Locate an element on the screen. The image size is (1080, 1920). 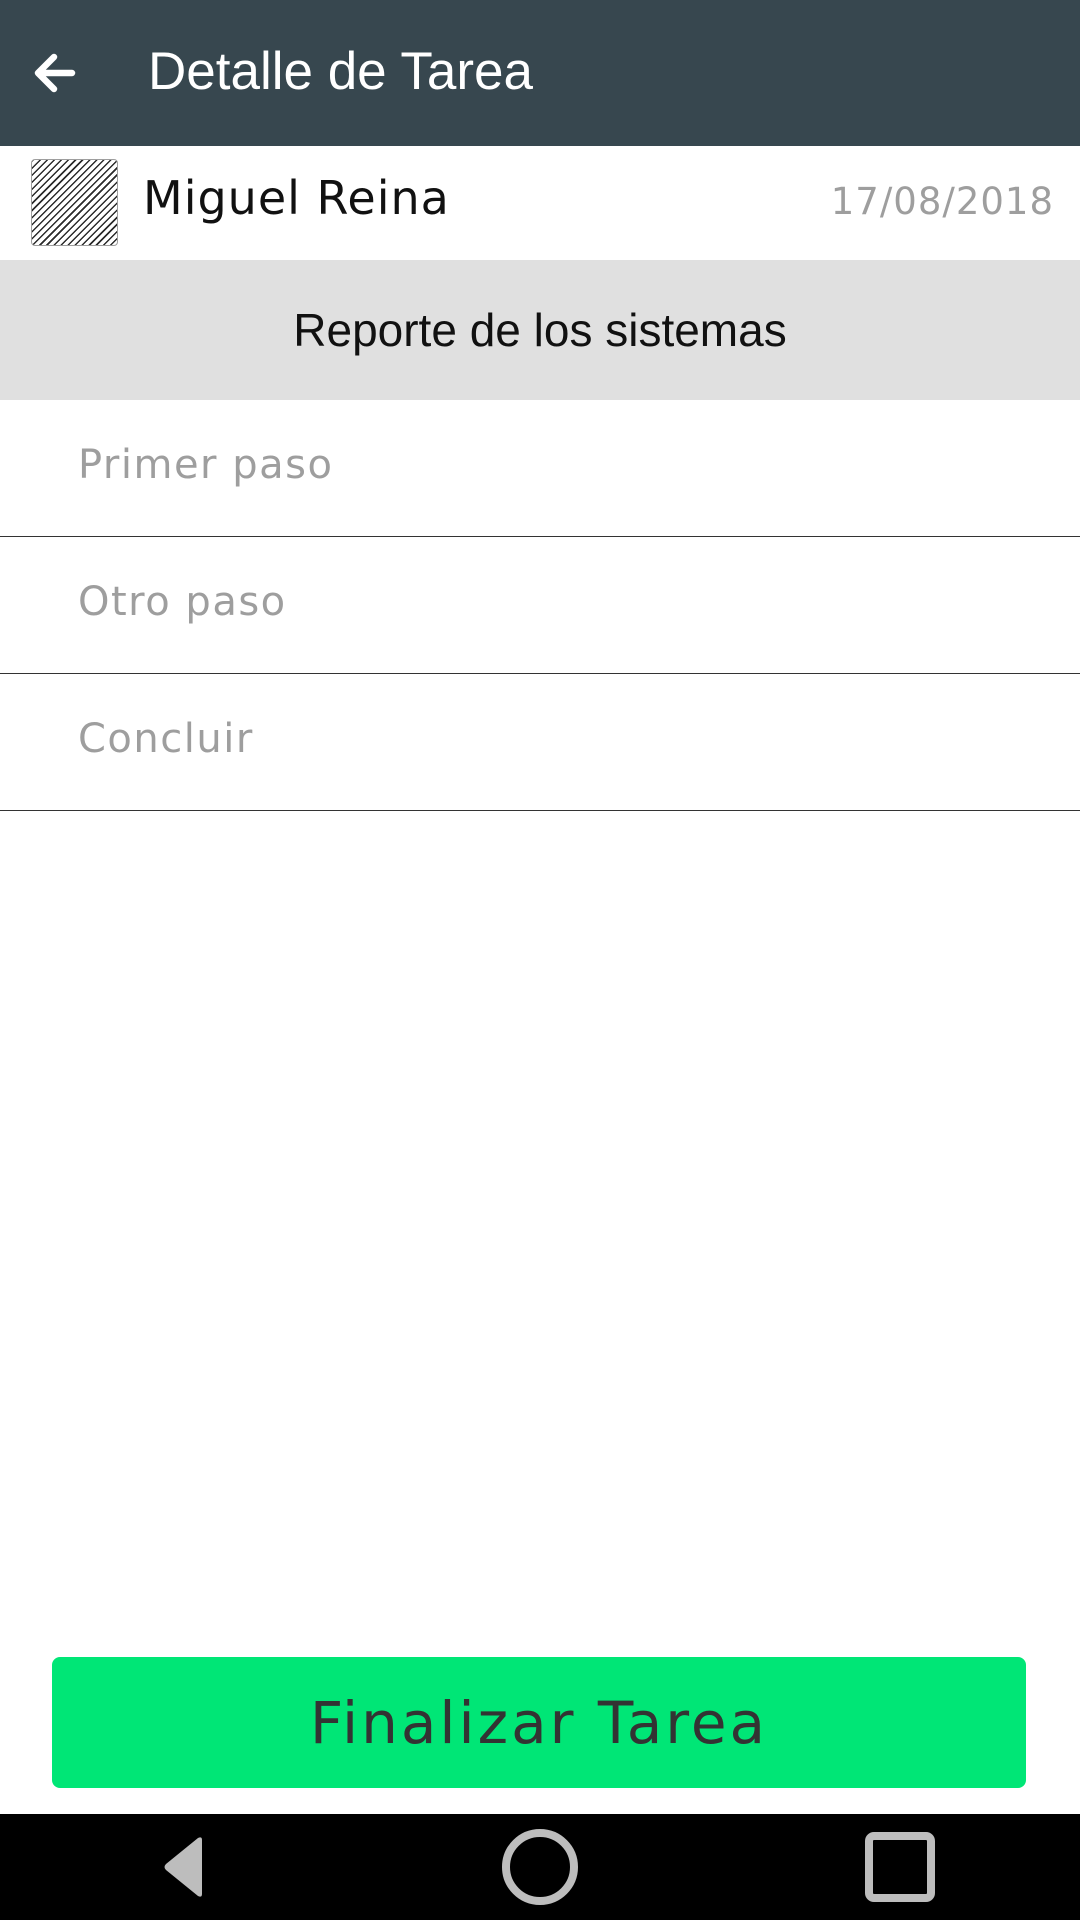
avatar is located at coordinates (74, 202).